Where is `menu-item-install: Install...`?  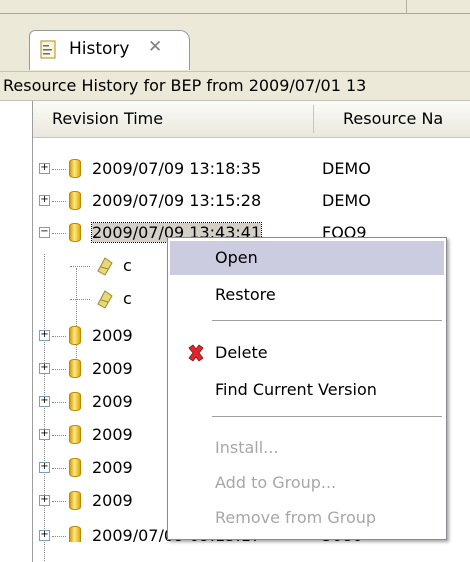
menu-item-install: Install... is located at coordinates (307, 448).